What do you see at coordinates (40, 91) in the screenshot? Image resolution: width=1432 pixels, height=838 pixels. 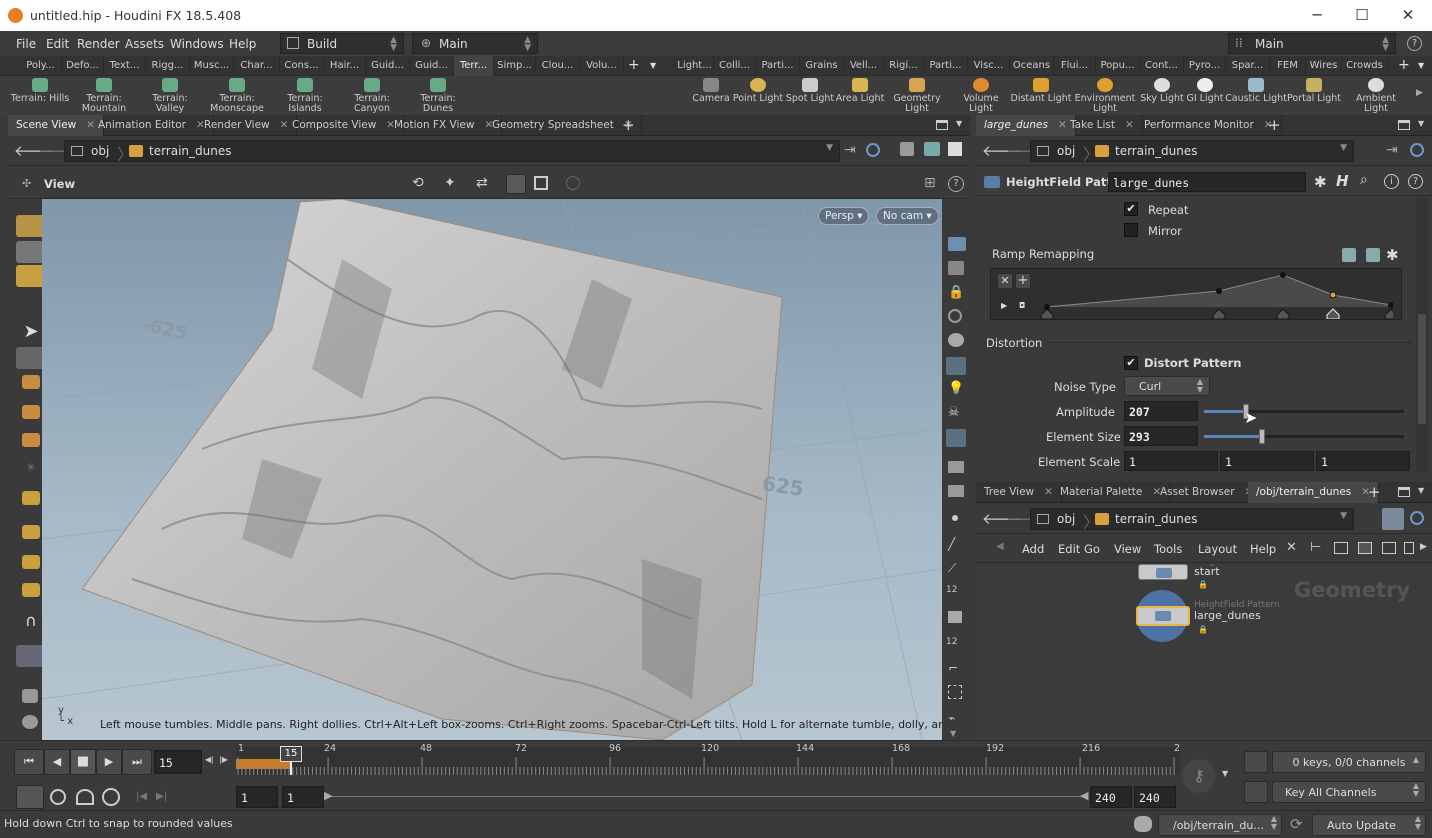 I see `tool-terrain-hills: Terrain: Hills` at bounding box center [40, 91].